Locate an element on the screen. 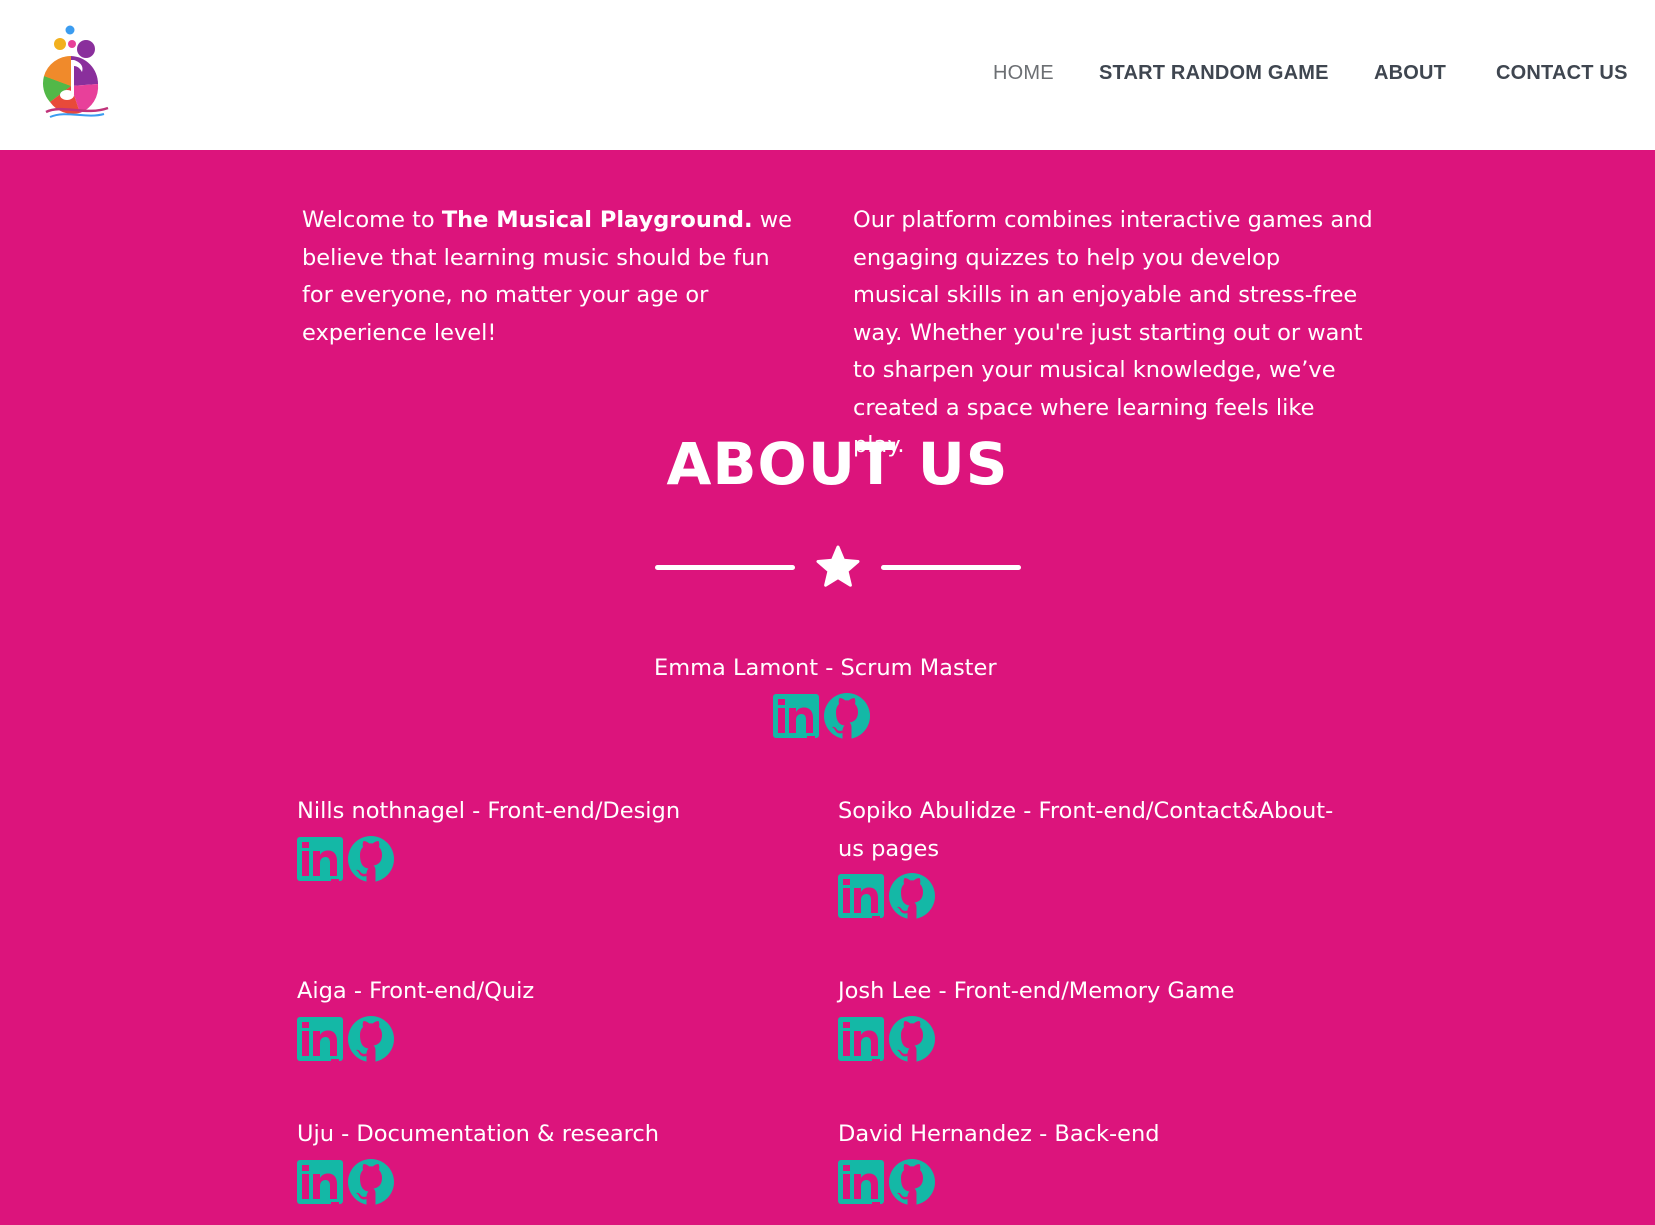 This screenshot has height=1225, width=1655. nav-start-random-game-link: START RANDOM GAME is located at coordinates (1214, 73).